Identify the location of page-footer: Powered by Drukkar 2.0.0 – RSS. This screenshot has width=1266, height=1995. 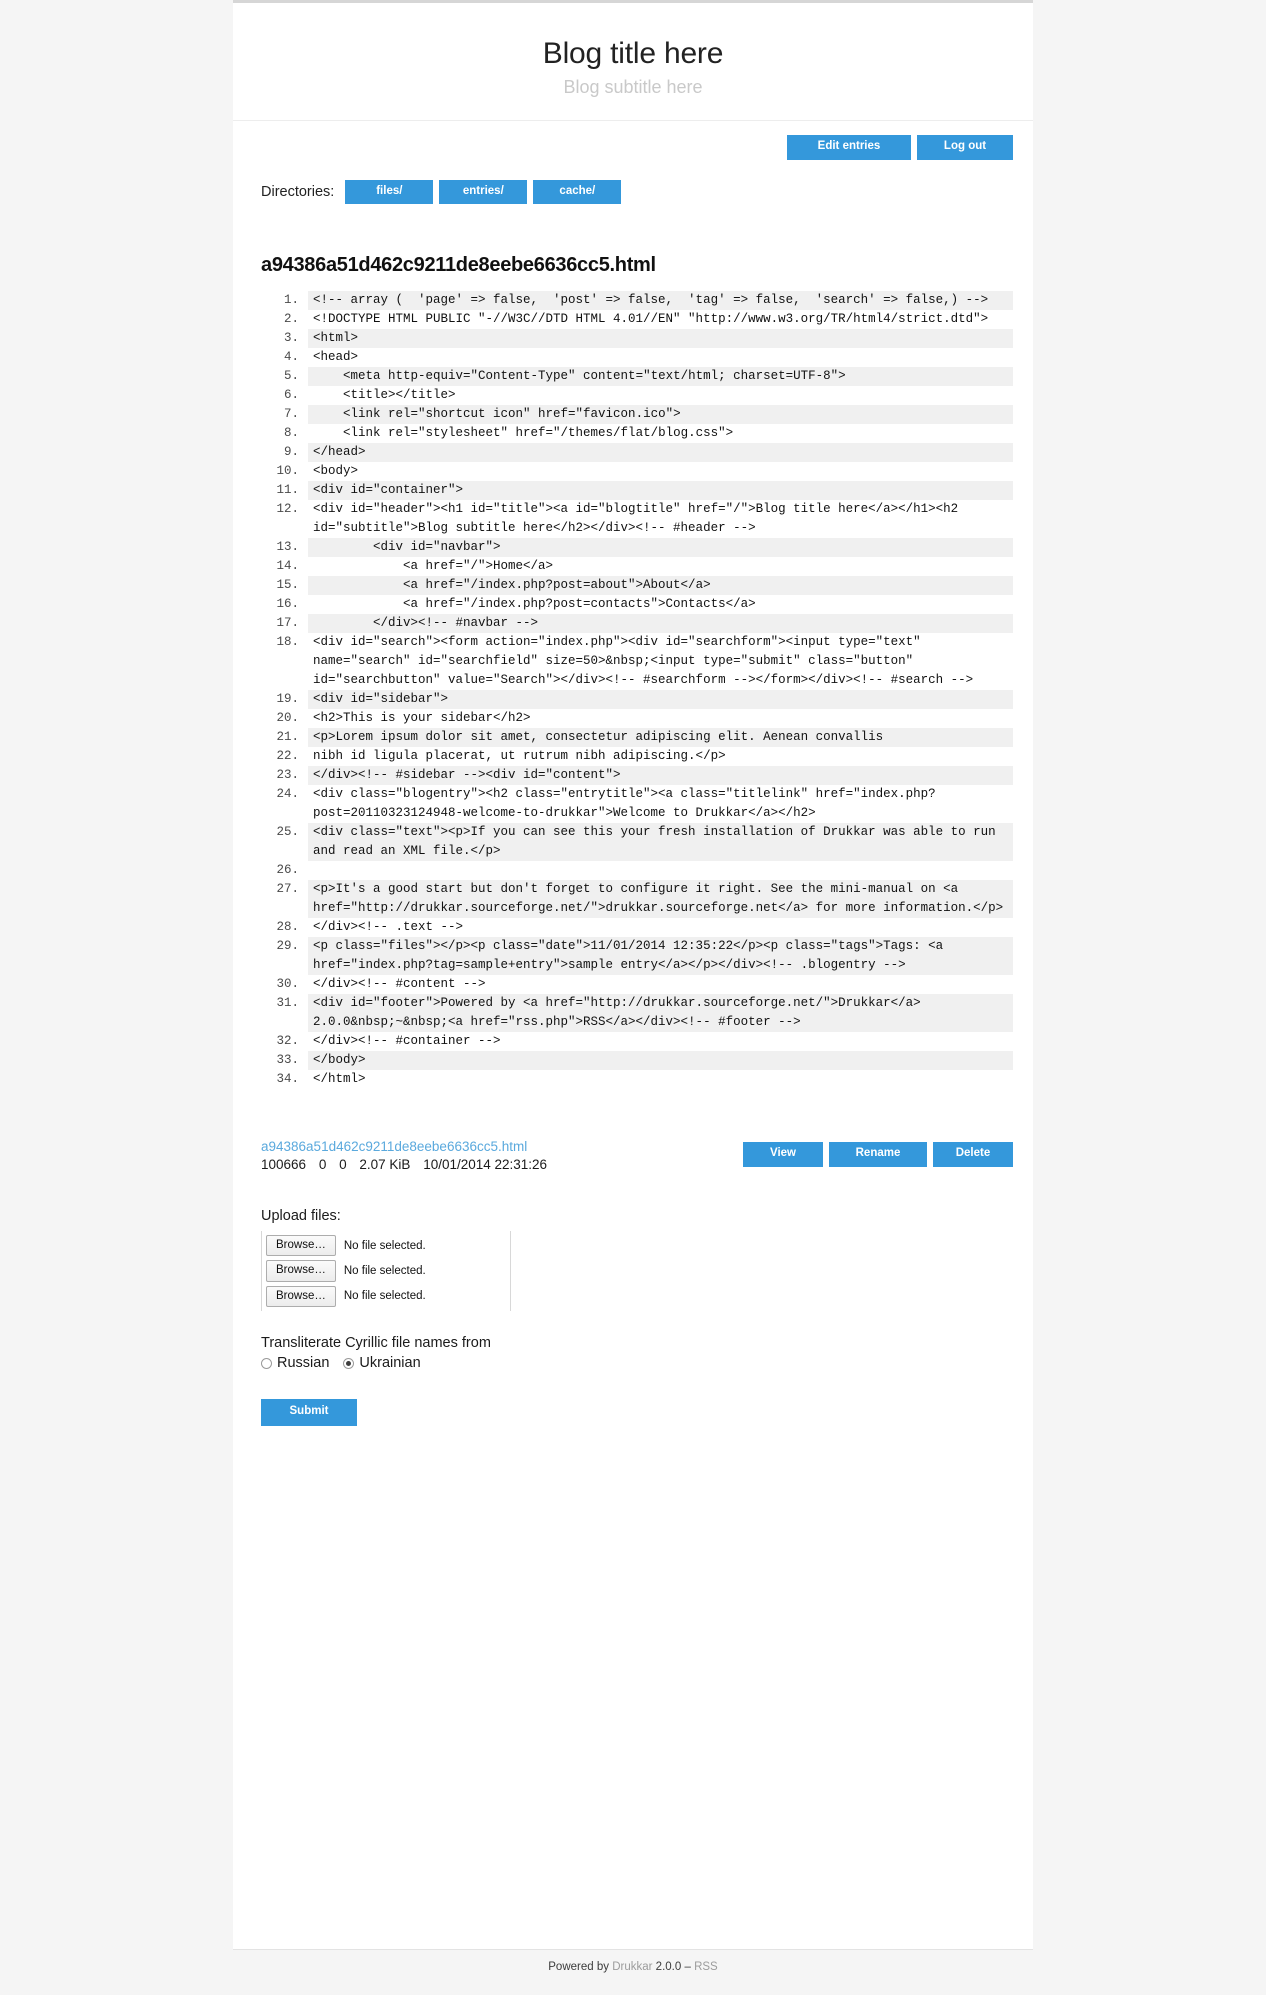
(633, 1967).